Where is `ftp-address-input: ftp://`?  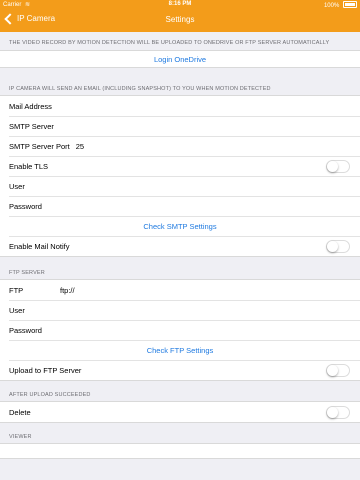
ftp-address-input: ftp:// is located at coordinates (67, 290).